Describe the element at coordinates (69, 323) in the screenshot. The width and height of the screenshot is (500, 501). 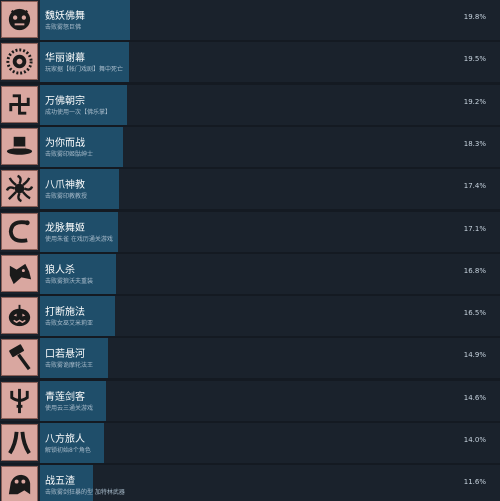
I see `achievement-description: 击败女巫艾米莉亚` at that location.